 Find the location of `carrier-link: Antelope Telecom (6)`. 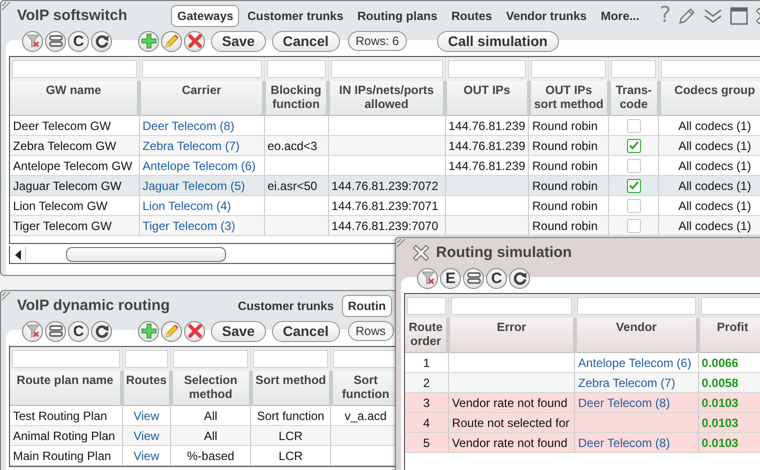

carrier-link: Antelope Telecom (6) is located at coordinates (199, 165).